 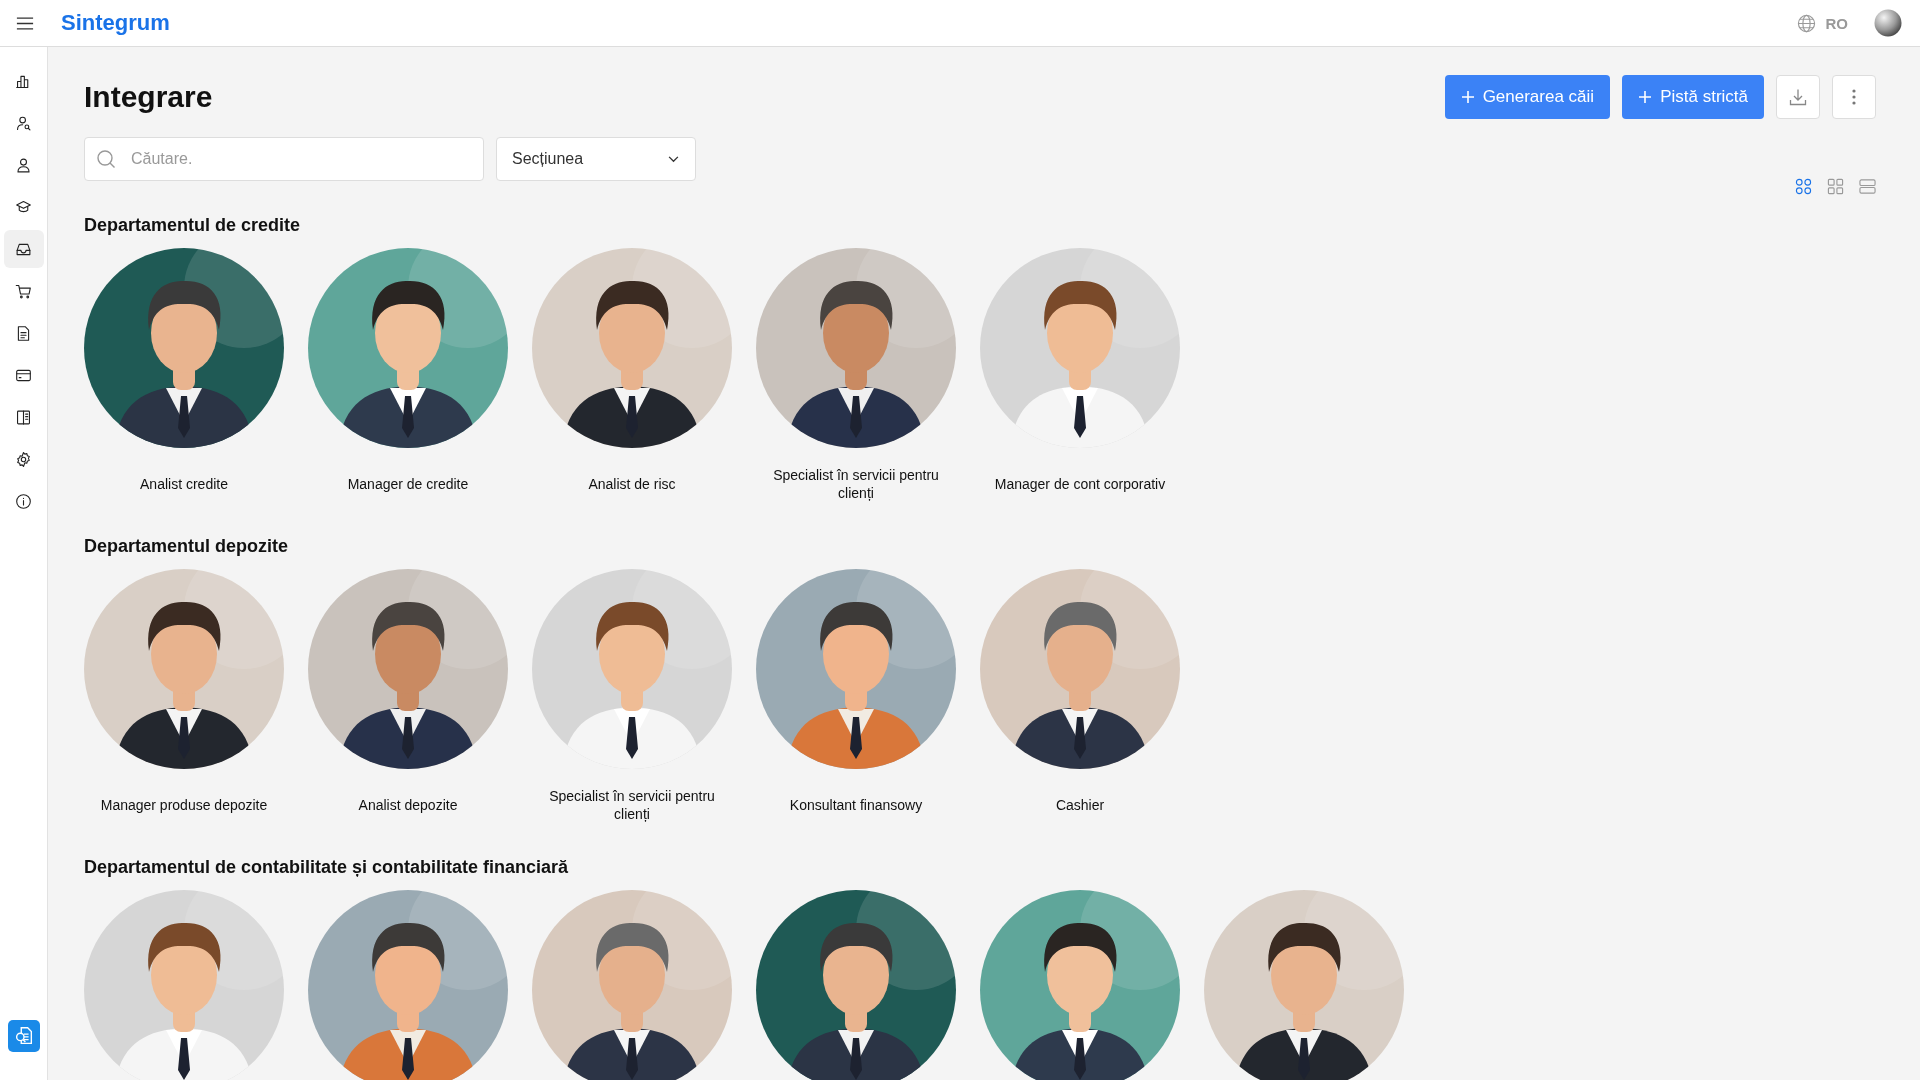 What do you see at coordinates (673, 159) in the screenshot?
I see `chevron-down-icon` at bounding box center [673, 159].